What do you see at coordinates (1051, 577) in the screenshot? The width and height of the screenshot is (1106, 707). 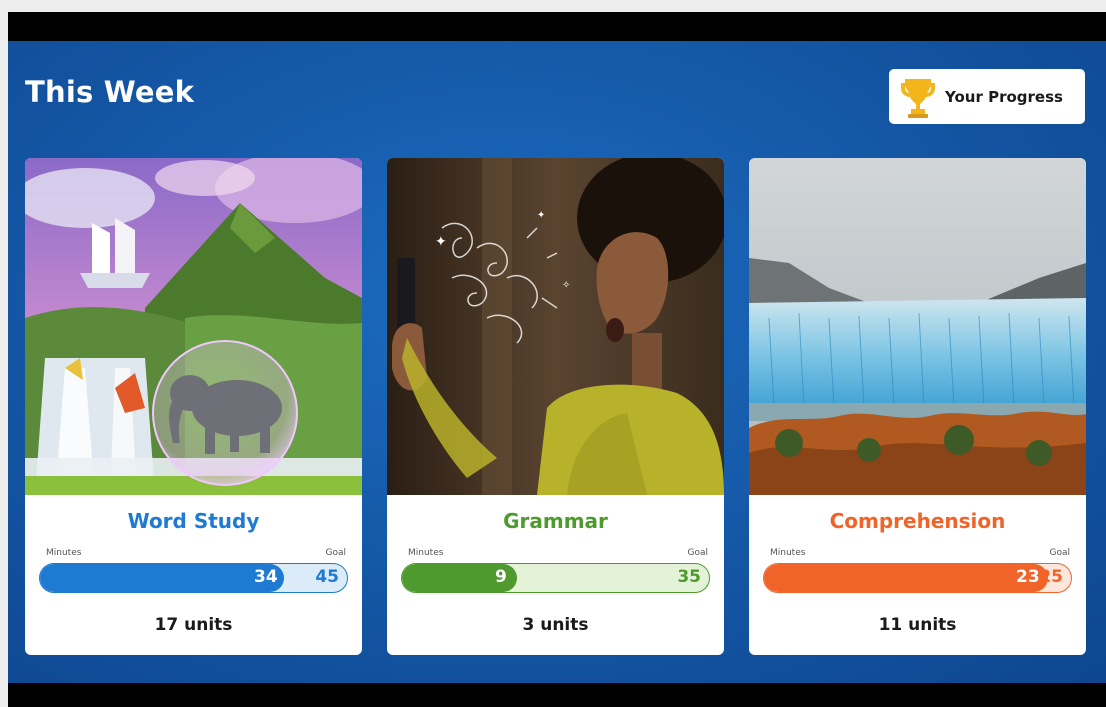 I see `goal-value: 25` at bounding box center [1051, 577].